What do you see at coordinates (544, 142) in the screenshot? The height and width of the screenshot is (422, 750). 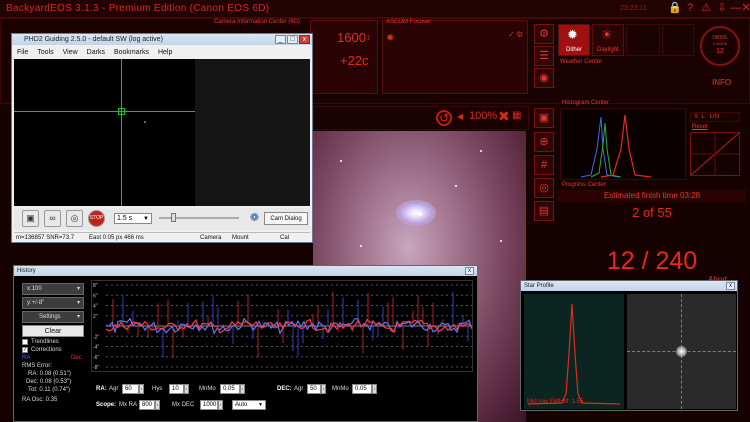 I see `crosshair-icon: ⊕` at bounding box center [544, 142].